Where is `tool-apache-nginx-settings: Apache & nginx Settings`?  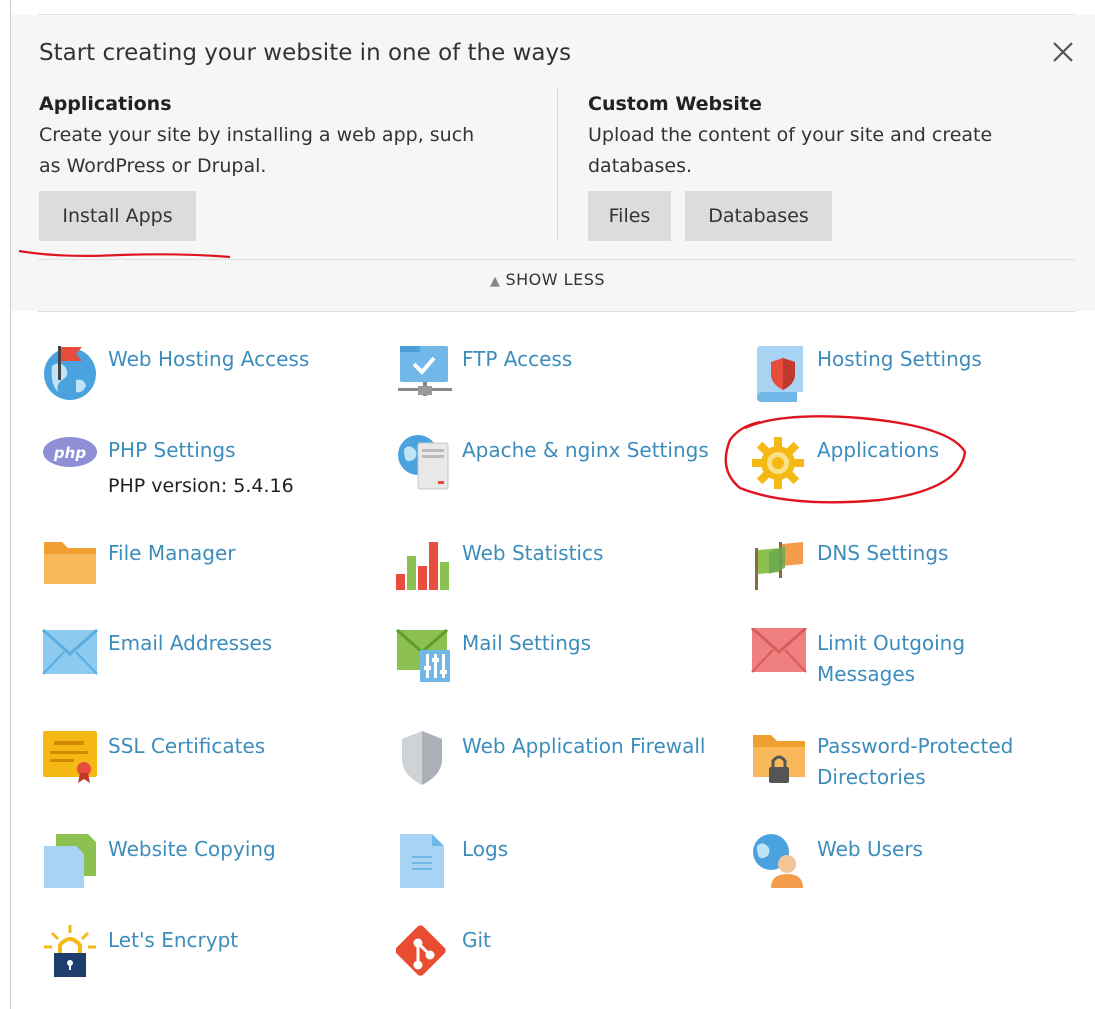
tool-apache-nginx-settings: Apache & nginx Settings is located at coordinates (566, 470).